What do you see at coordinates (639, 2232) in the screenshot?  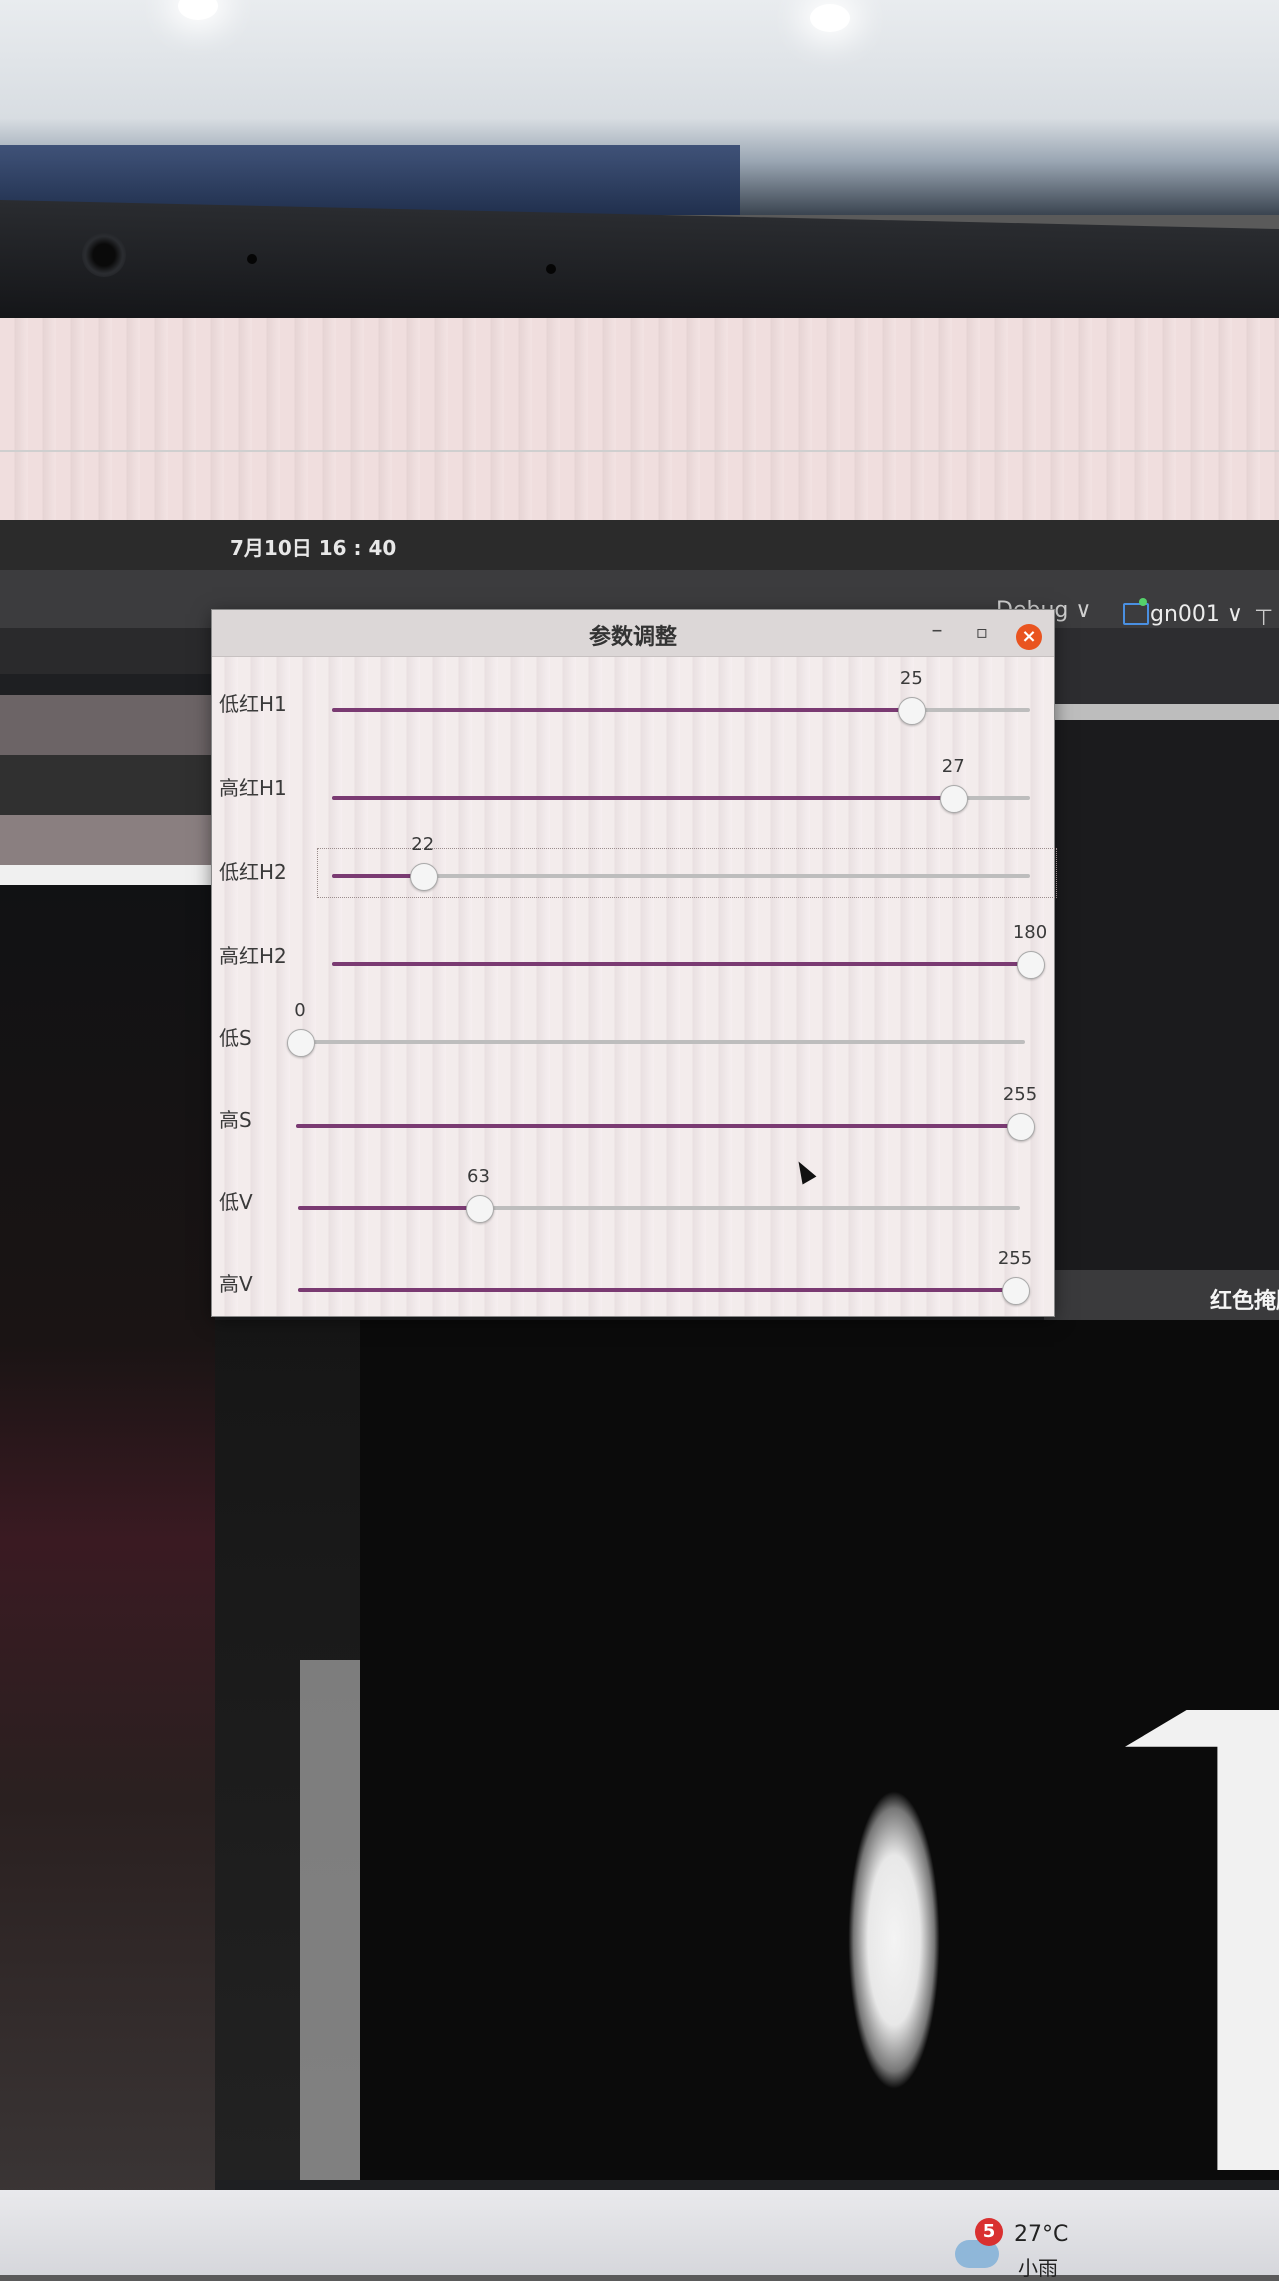 I see `taskbar` at bounding box center [639, 2232].